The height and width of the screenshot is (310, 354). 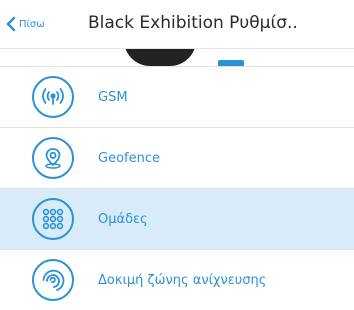 What do you see at coordinates (11, 24) in the screenshot?
I see `chevron-left-icon` at bounding box center [11, 24].